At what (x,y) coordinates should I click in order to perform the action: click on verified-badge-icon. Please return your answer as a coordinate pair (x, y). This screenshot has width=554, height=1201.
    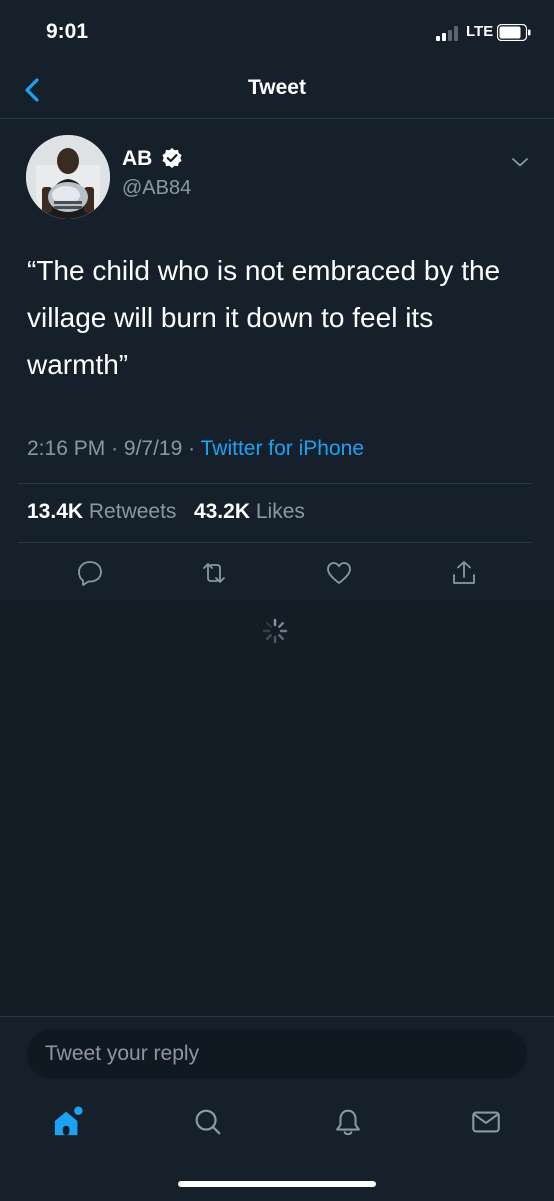
    Looking at the image, I should click on (172, 158).